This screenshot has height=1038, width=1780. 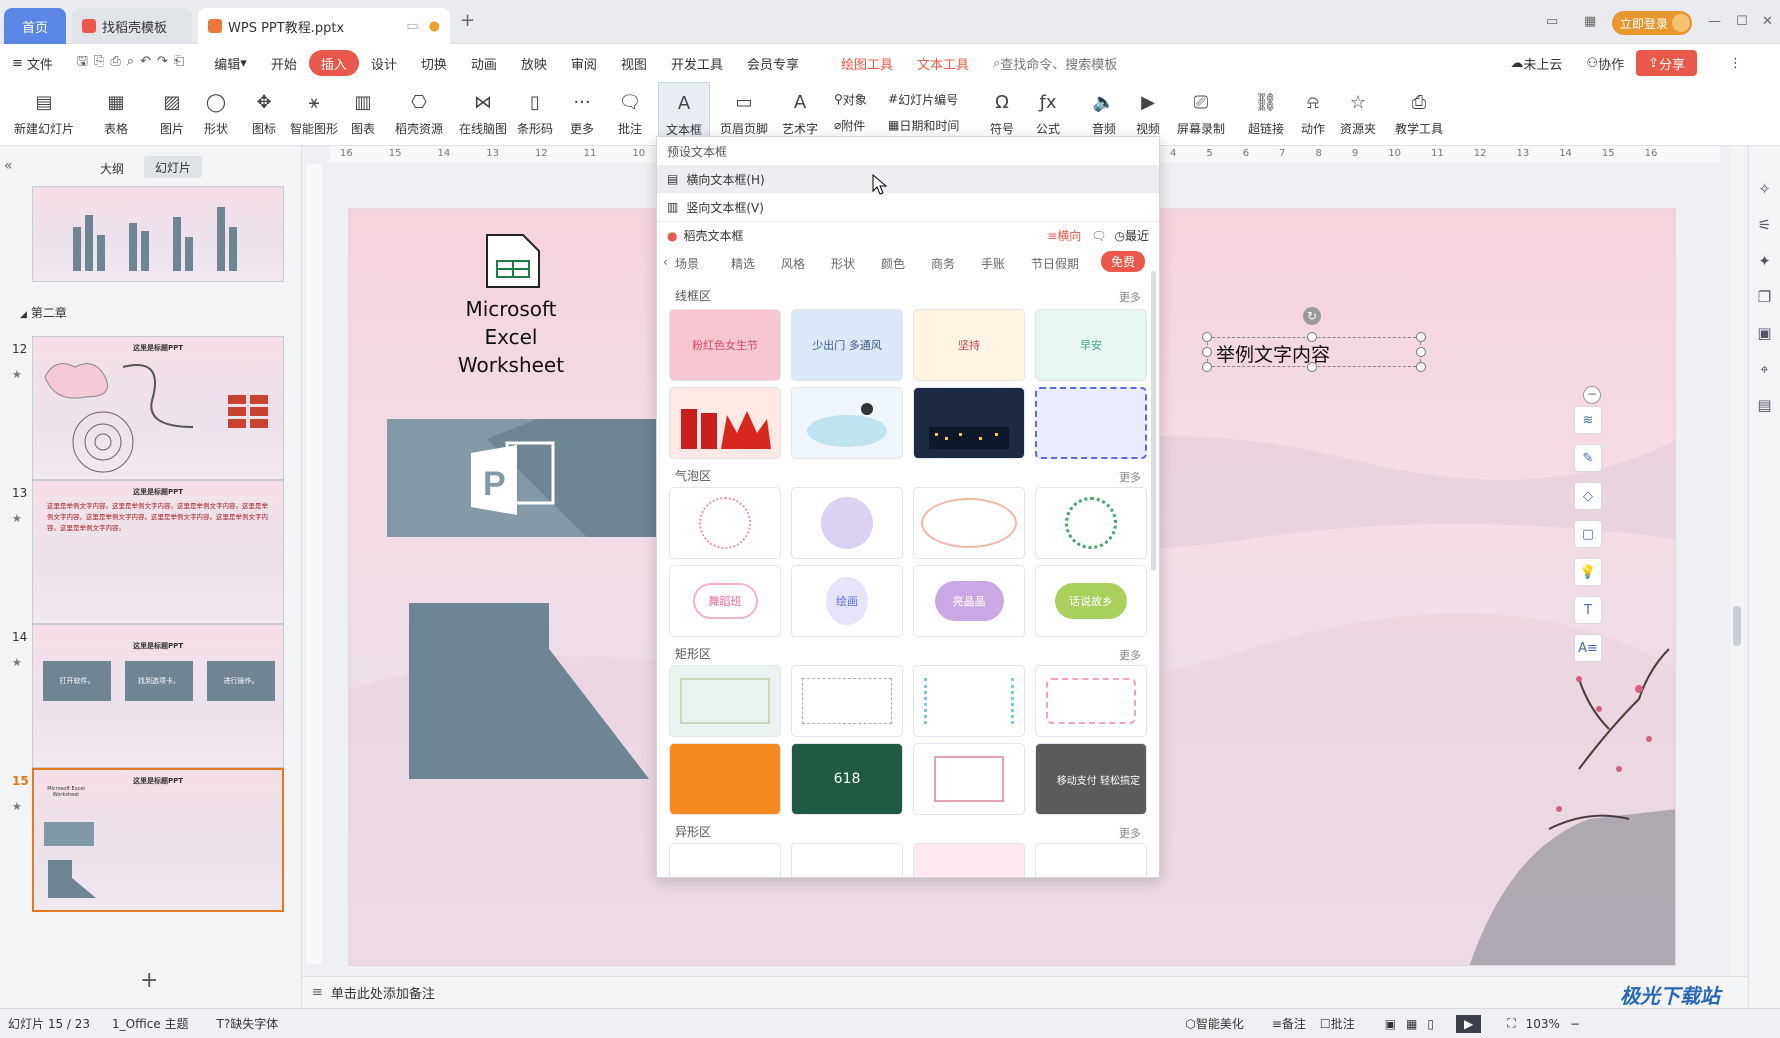 I want to click on action-button: ⍾ 动作, so click(x=1313, y=114).